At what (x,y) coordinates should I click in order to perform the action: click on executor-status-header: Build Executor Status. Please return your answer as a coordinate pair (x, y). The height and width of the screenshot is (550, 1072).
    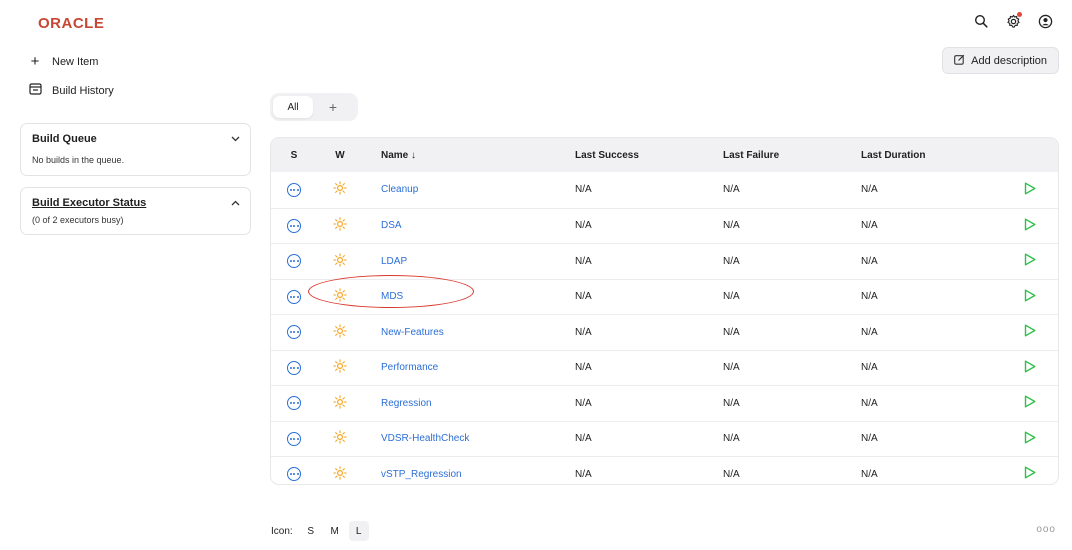
    Looking at the image, I should click on (136, 203).